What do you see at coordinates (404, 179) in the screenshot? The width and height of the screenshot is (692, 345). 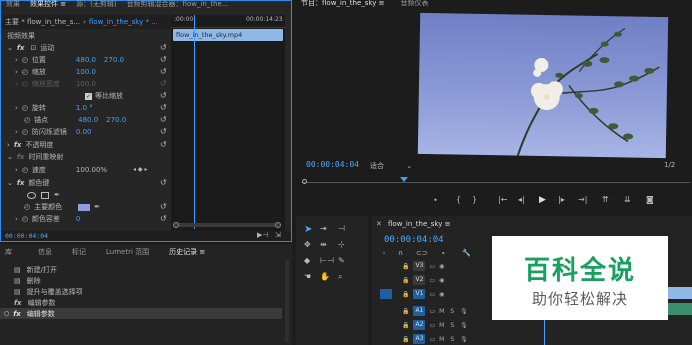 I see `playhead-marker` at bounding box center [404, 179].